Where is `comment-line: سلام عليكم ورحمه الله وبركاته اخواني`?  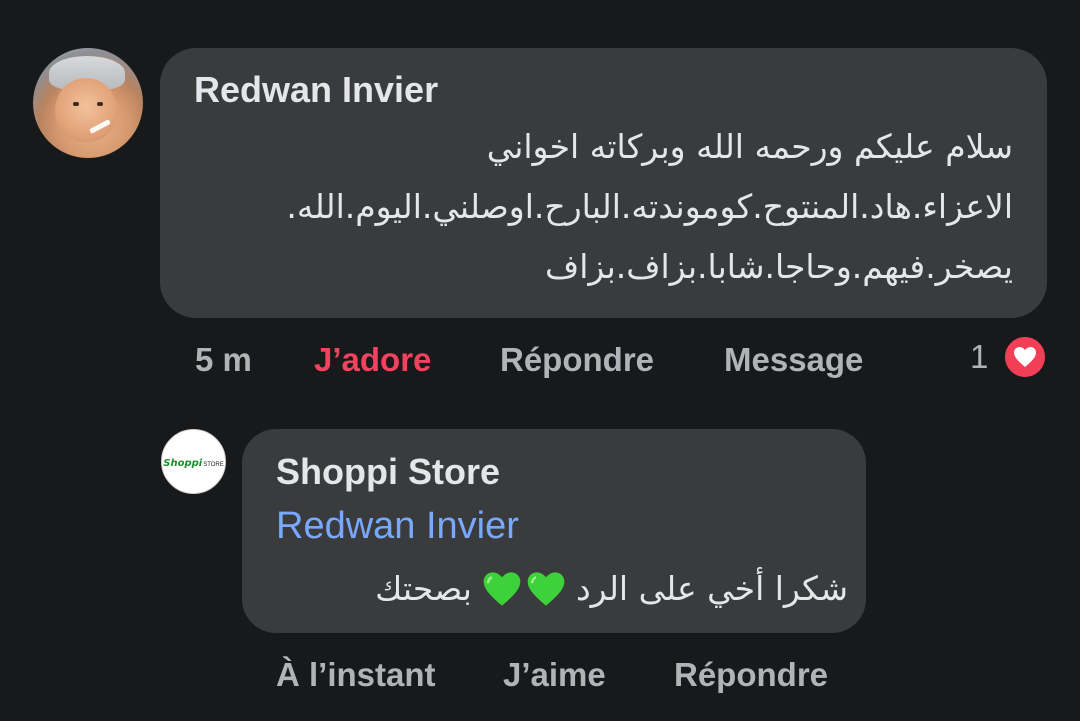
comment-line: سلام عليكم ورحمه الله وبركاته اخواني is located at coordinates (749, 146).